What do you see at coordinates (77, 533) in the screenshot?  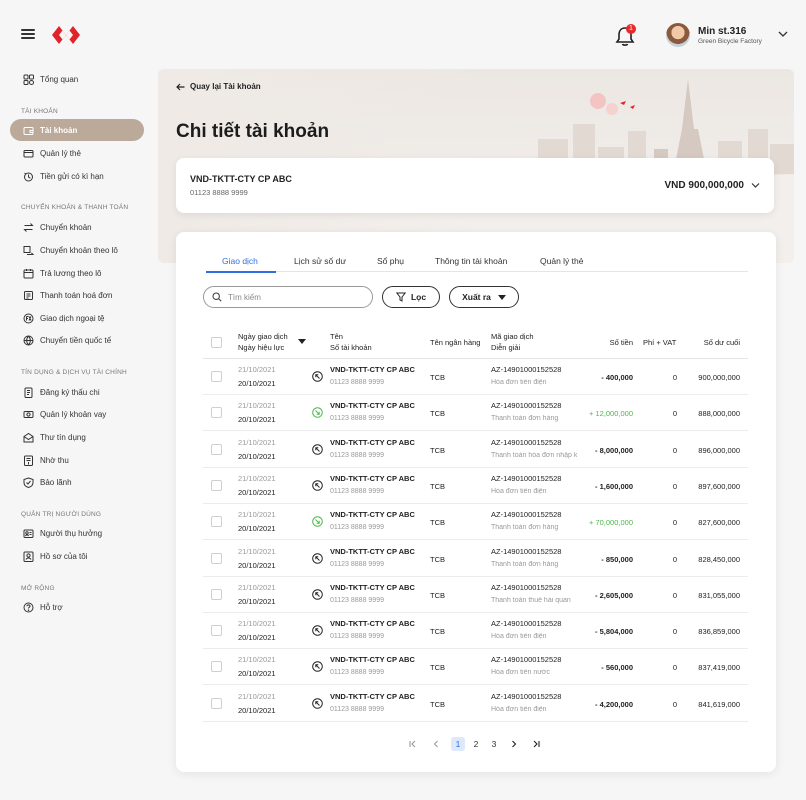 I see `sidebar-item-sidebar-sections-3-items-0: Người thụ hưởng` at bounding box center [77, 533].